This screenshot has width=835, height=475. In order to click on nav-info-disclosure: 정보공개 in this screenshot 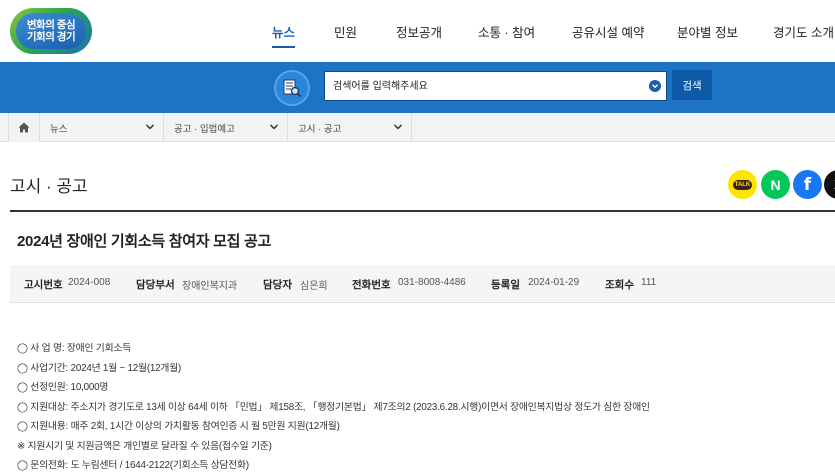, I will do `click(419, 31)`.